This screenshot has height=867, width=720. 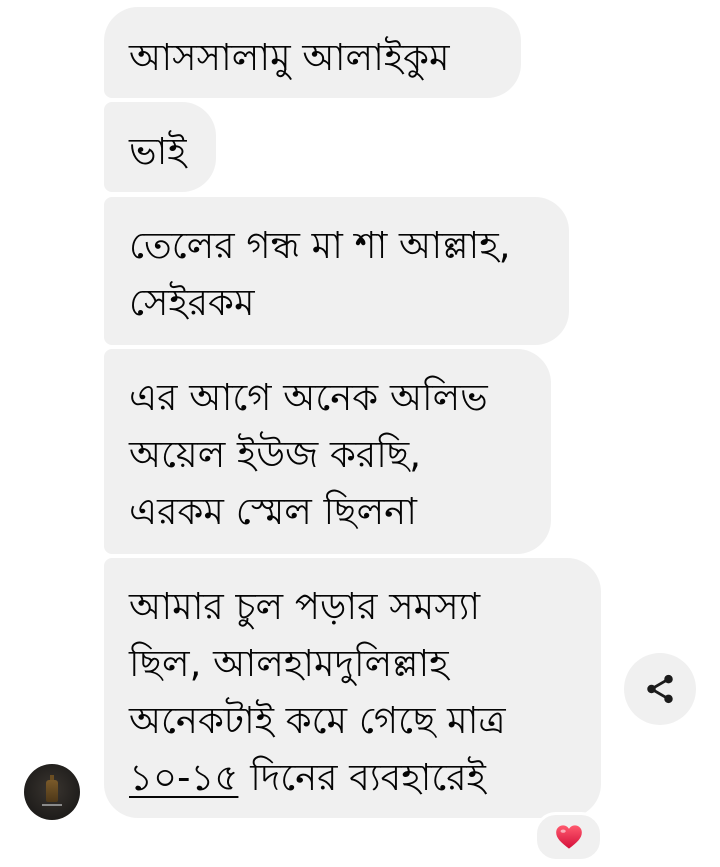 What do you see at coordinates (320, 245) in the screenshot?
I see `message-text-line: তেলের গন্ধ মা শা আল্লাহ,` at bounding box center [320, 245].